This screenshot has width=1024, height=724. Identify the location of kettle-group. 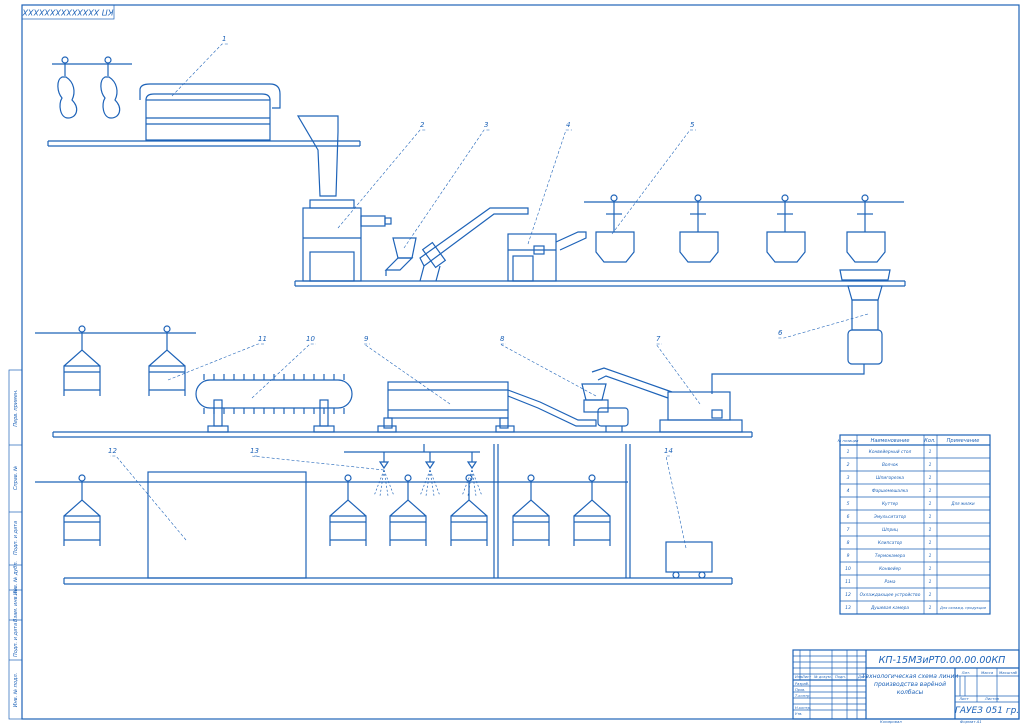
(740, 228).